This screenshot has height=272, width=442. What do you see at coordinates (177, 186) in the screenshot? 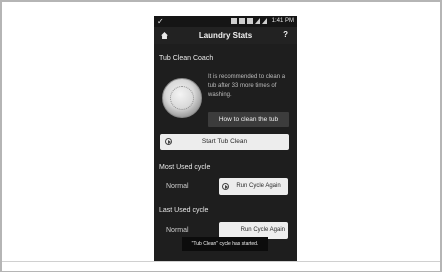
I see `most-used-cycle-name: Normal` at bounding box center [177, 186].